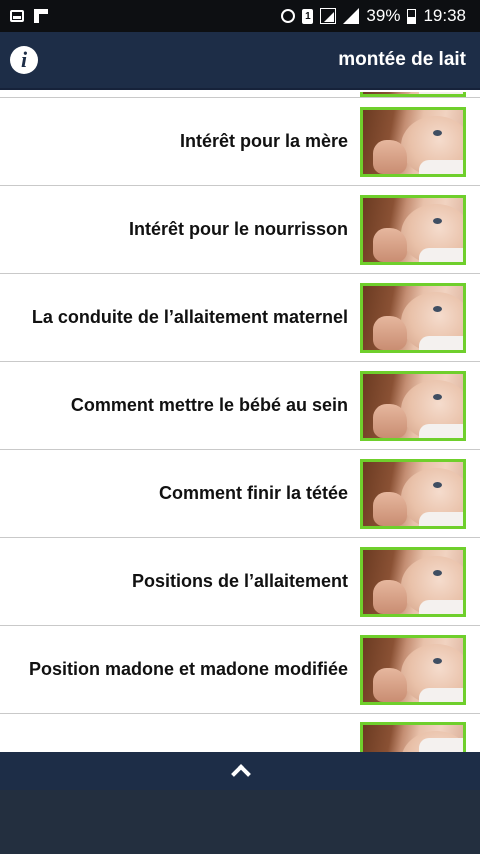 This screenshot has width=480, height=854. What do you see at coordinates (328, 16) in the screenshot?
I see `signal-box-icon` at bounding box center [328, 16].